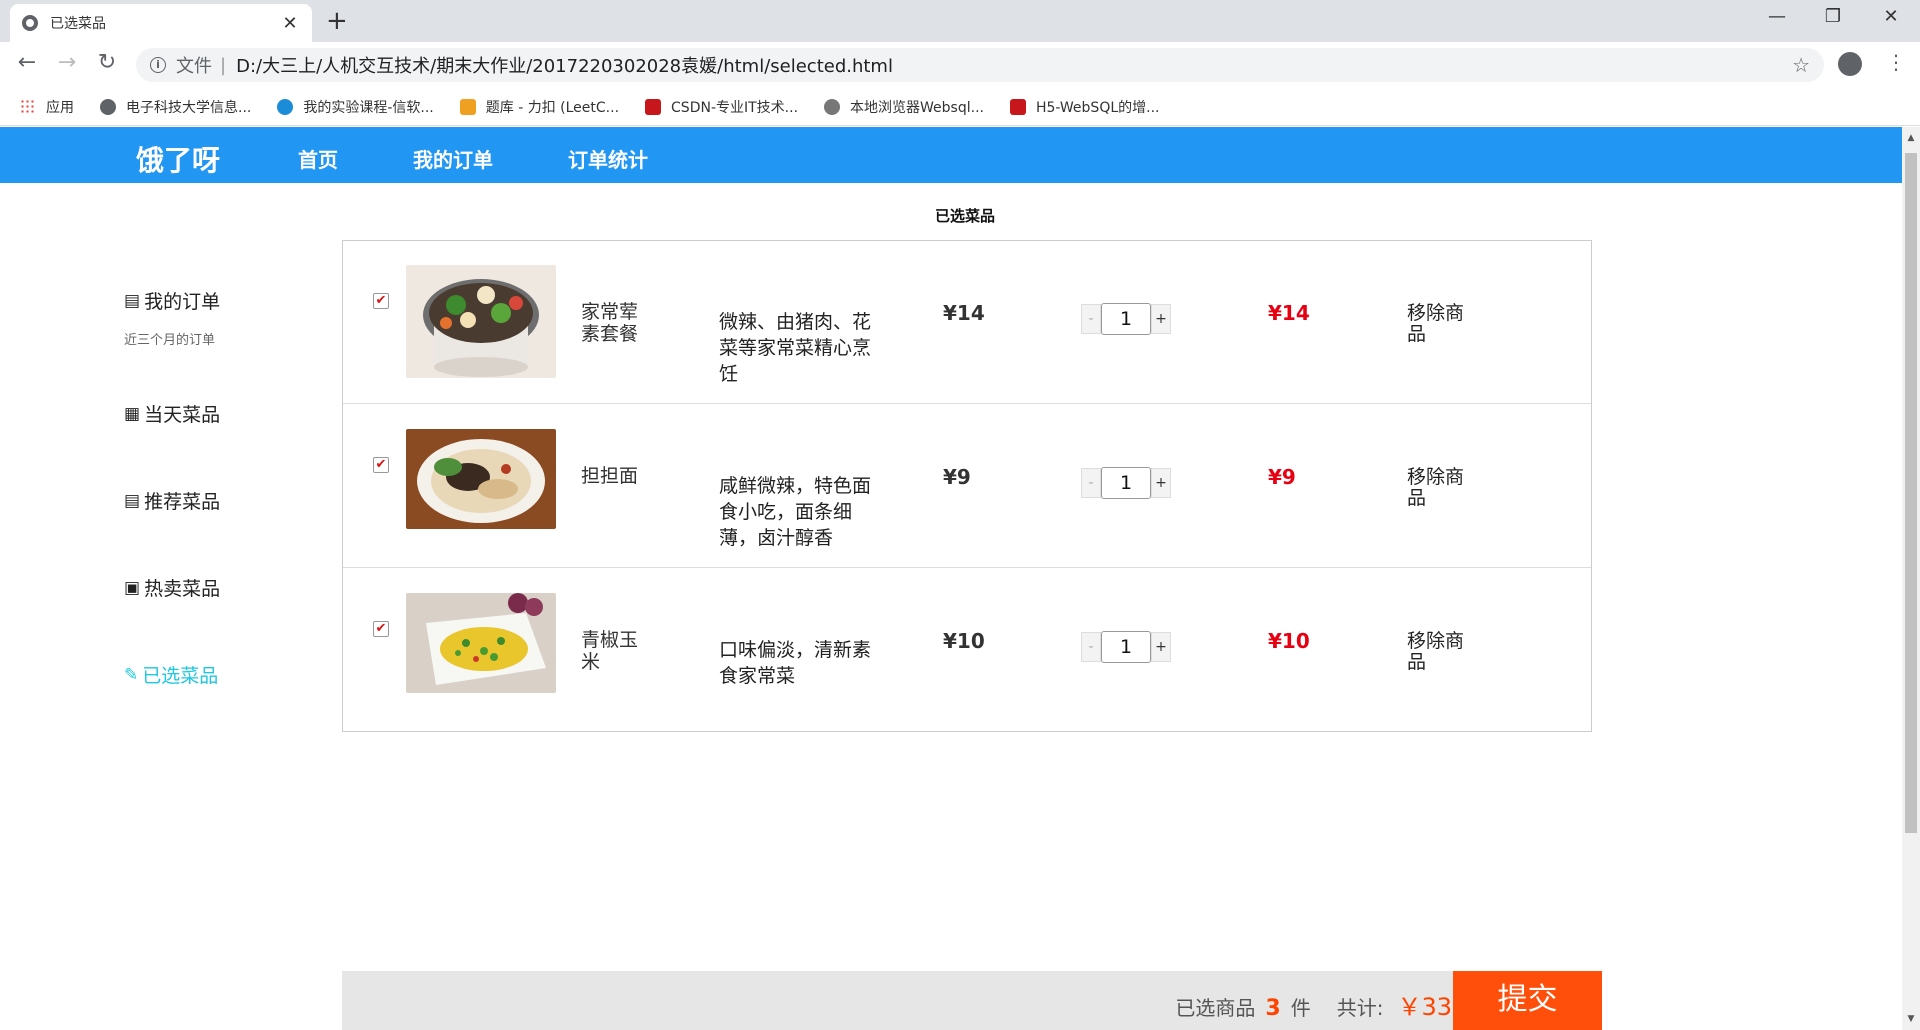 Image resolution: width=1920 pixels, height=1030 pixels. What do you see at coordinates (131, 674) in the screenshot?
I see `selected-icon: ✎` at bounding box center [131, 674].